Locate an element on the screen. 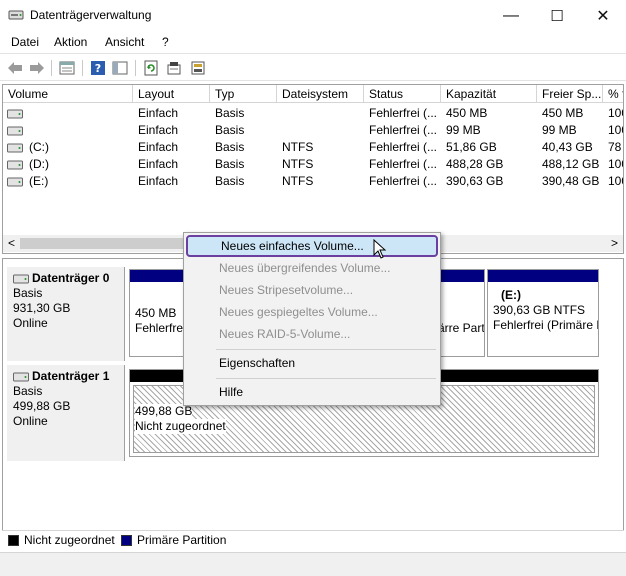  partition-drive-letter: (E:) is located at coordinates (511, 295).